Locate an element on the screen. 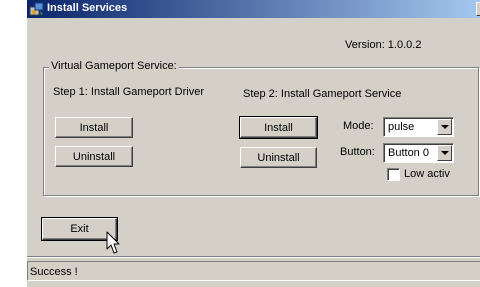 Image resolution: width=480 pixels, height=287 pixels. status-text: Success ! is located at coordinates (54, 272).